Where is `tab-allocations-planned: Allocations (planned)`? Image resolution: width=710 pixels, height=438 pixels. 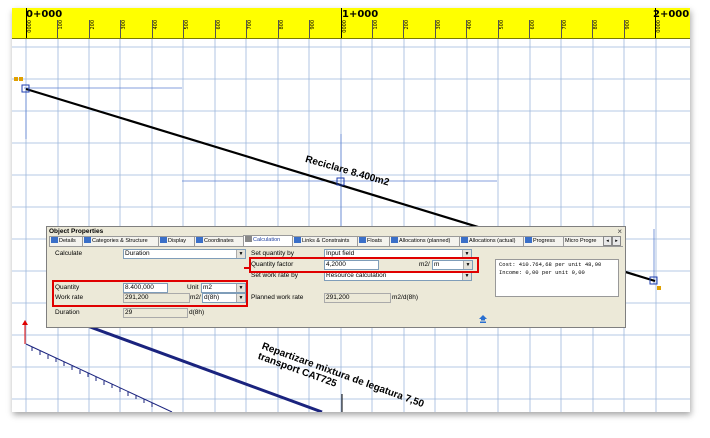
tab-allocations-planned: Allocations (planned) is located at coordinates (424, 241).